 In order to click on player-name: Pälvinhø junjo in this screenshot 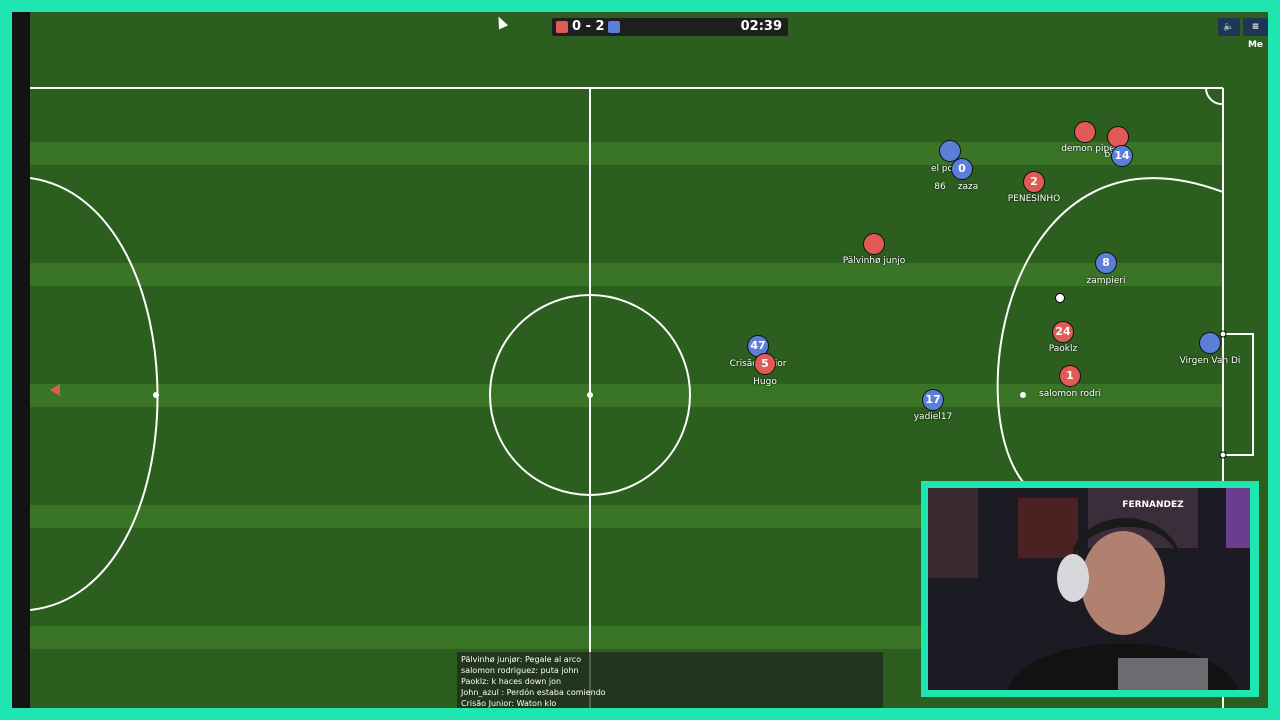, I will do `click(874, 261)`.